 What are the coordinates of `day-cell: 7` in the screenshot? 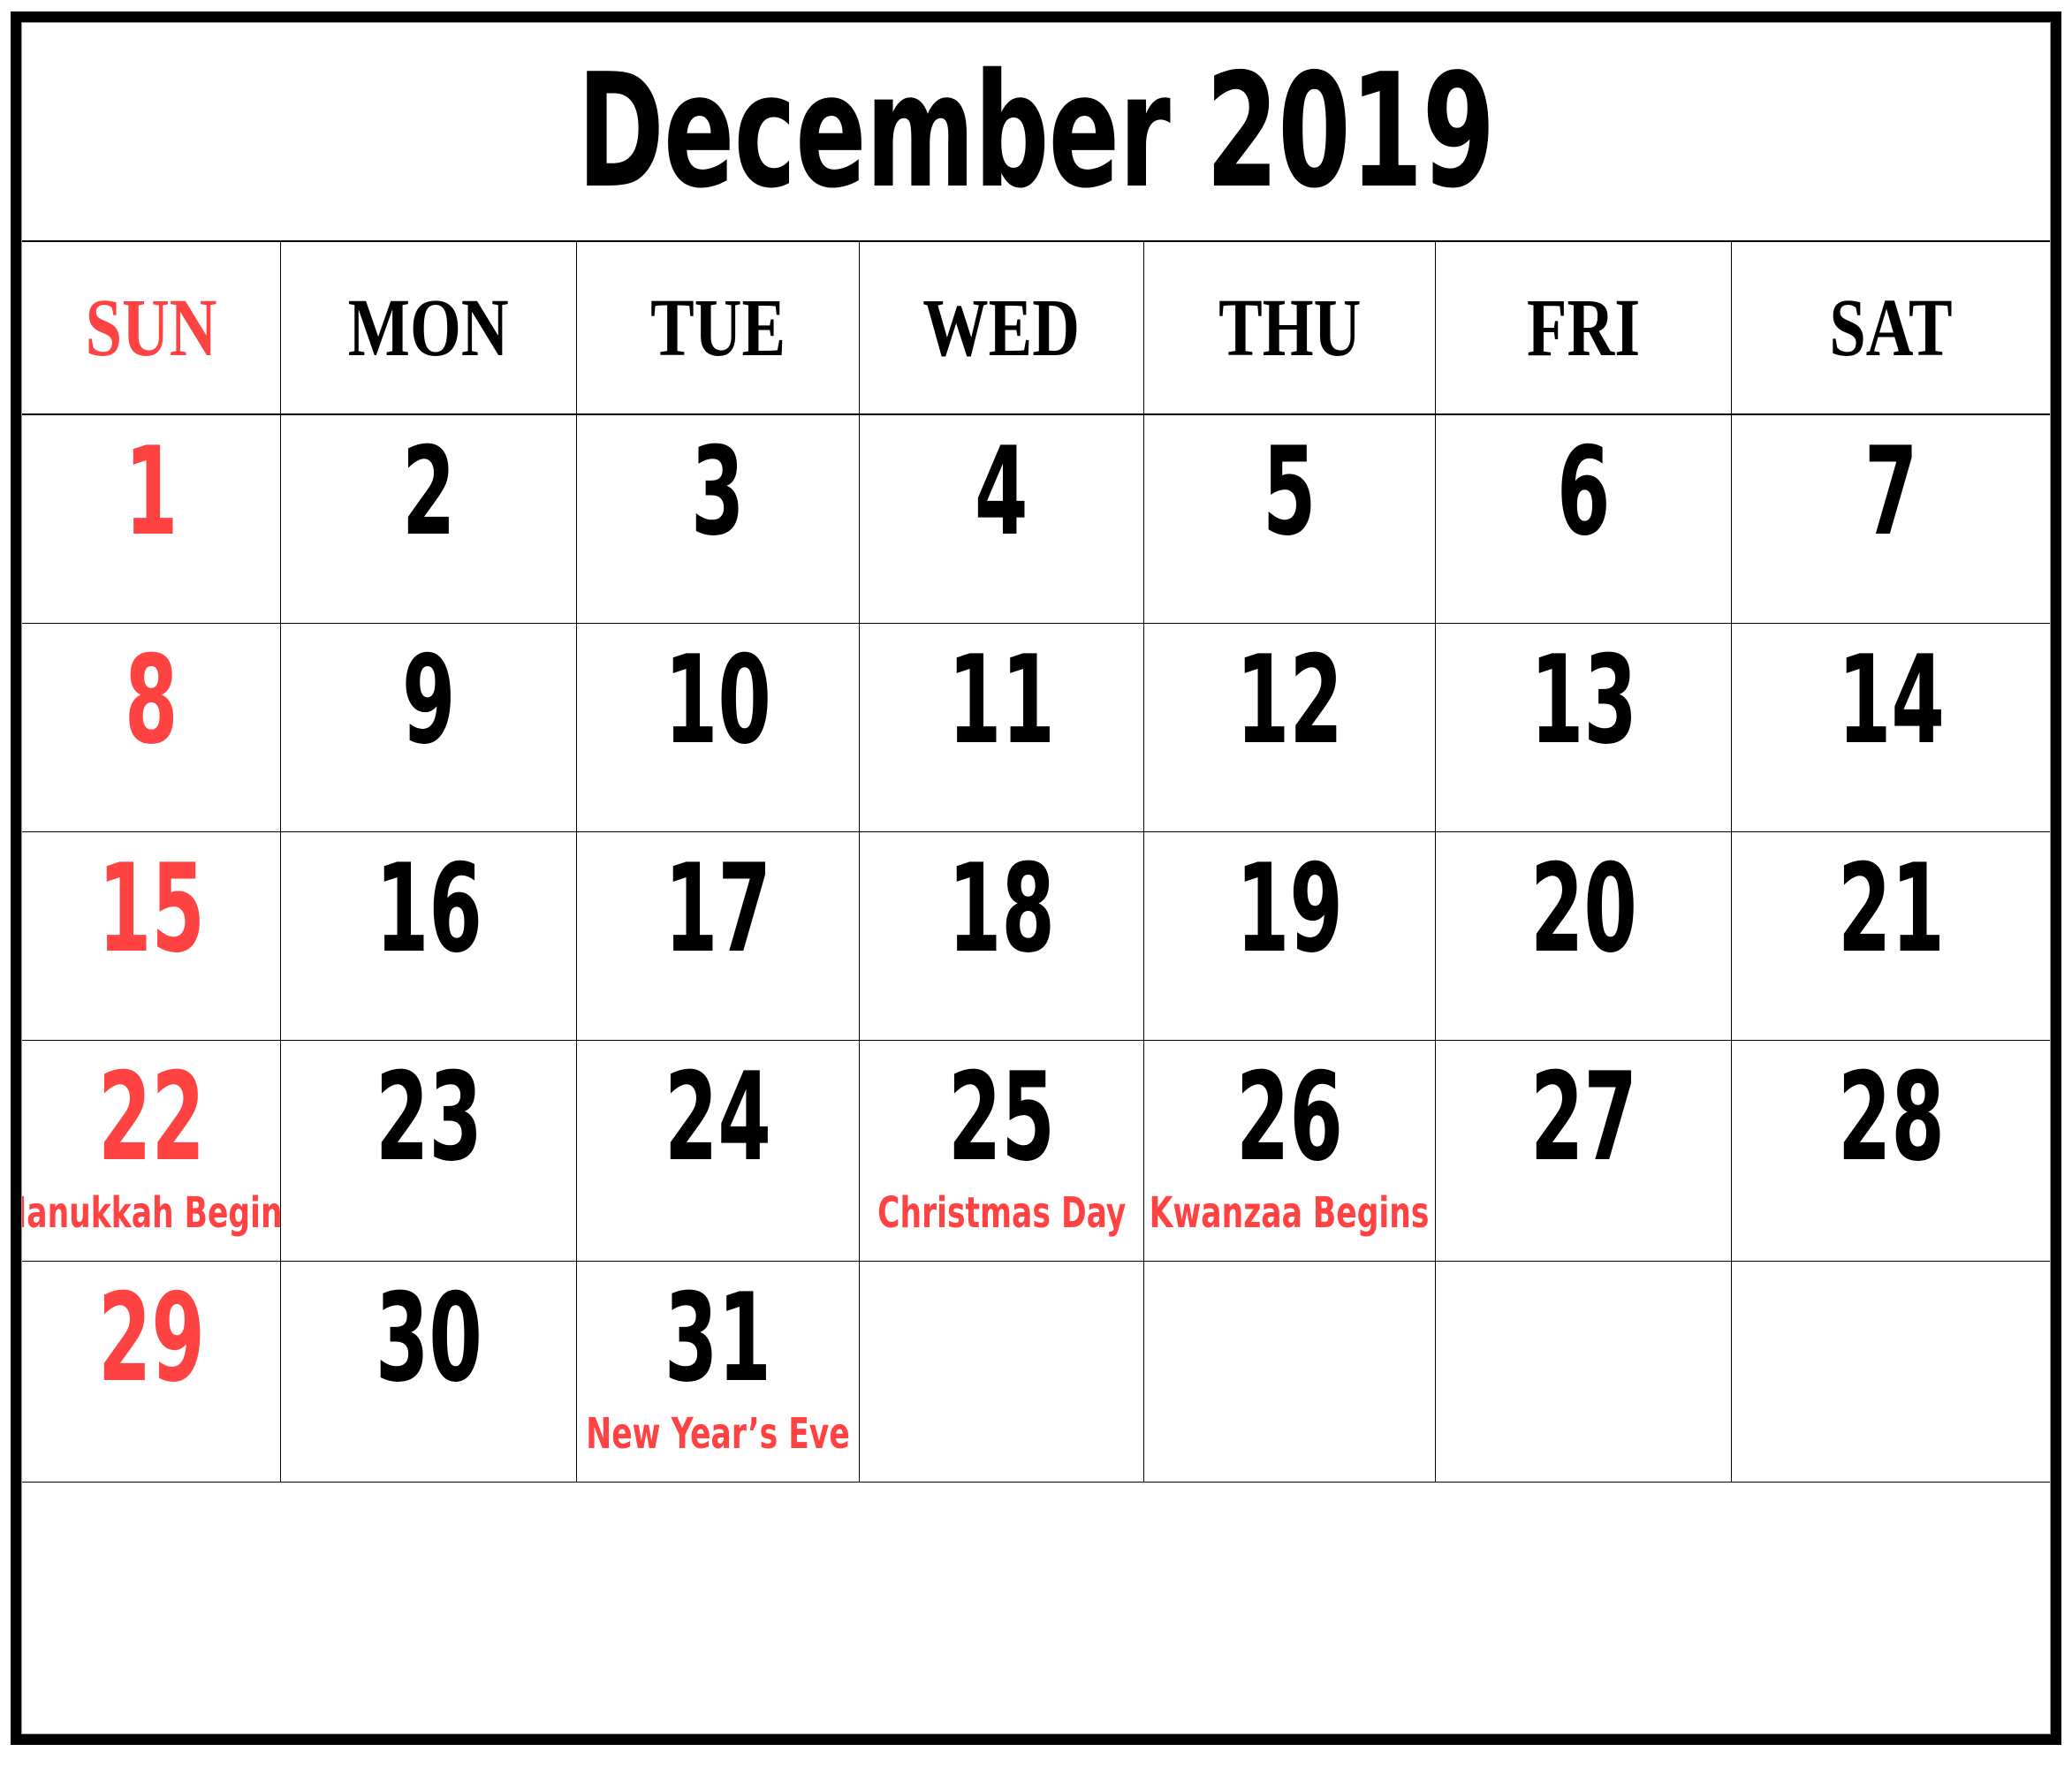 It's located at (1891, 519).